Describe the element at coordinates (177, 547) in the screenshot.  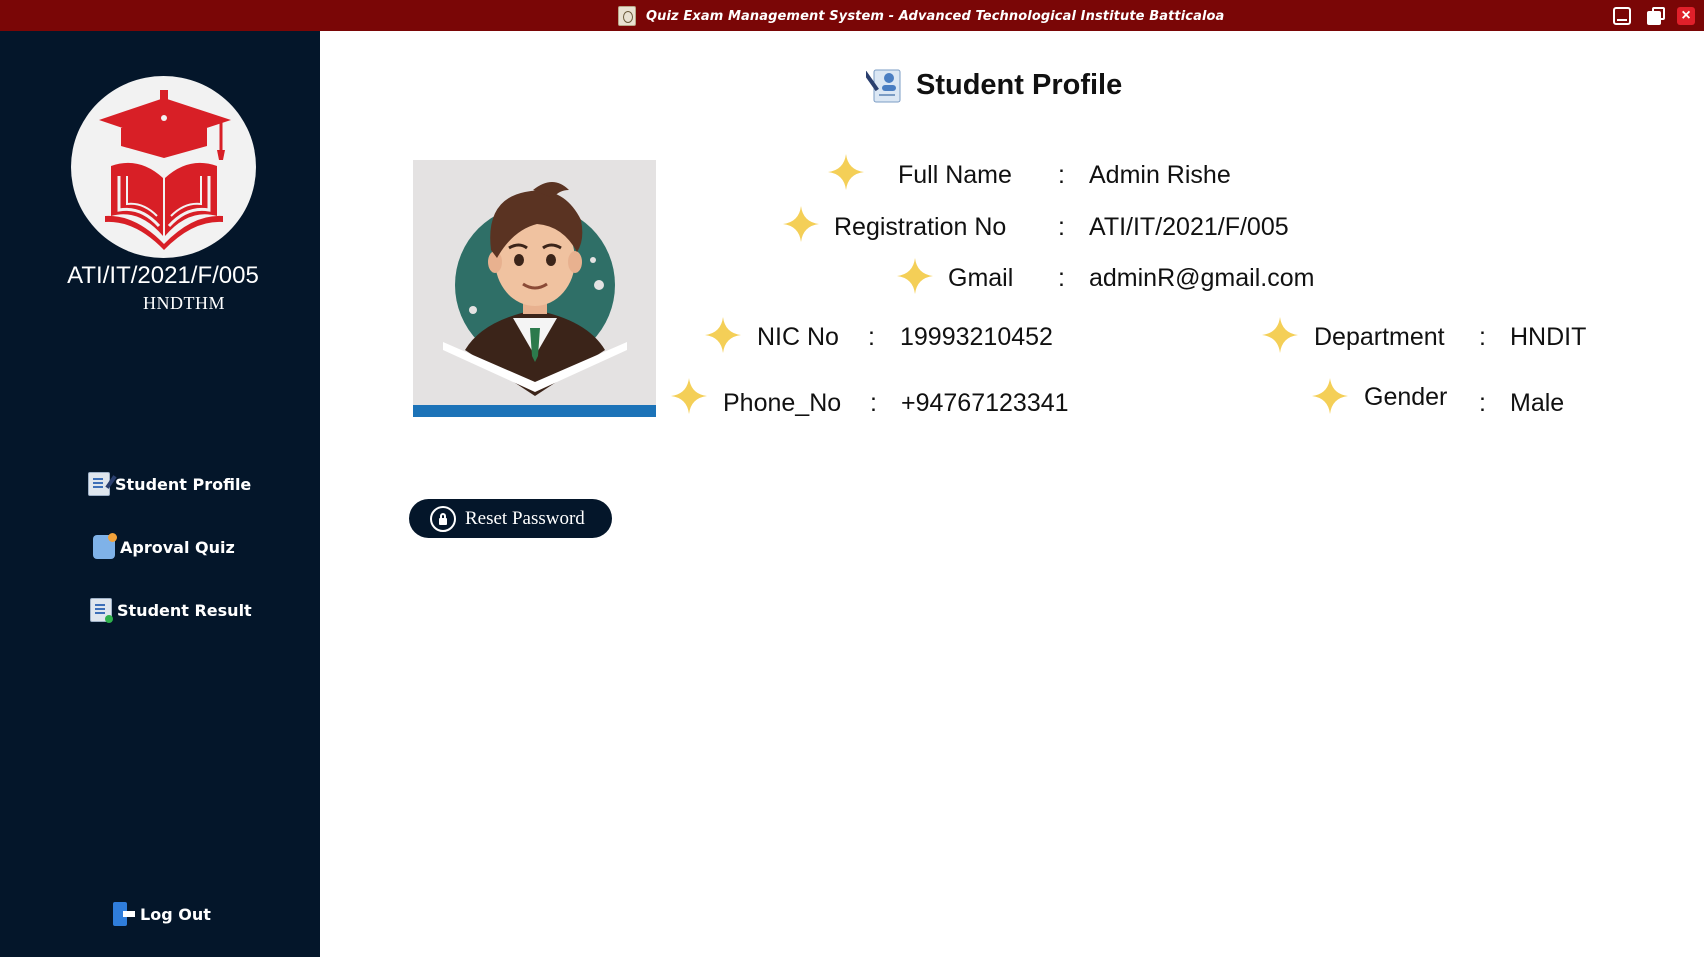
I see `nav-aproval-quiz-label: Aproval Quiz` at that location.